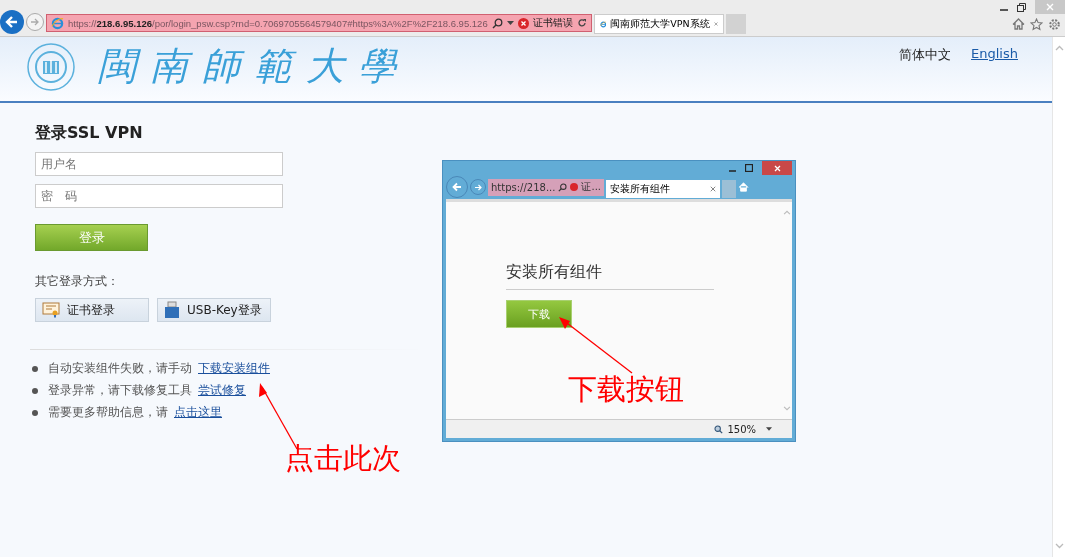 The height and width of the screenshot is (557, 1065). Describe the element at coordinates (658, 24) in the screenshot. I see `browser-tab: 闽南师范大学VPN系统` at that location.